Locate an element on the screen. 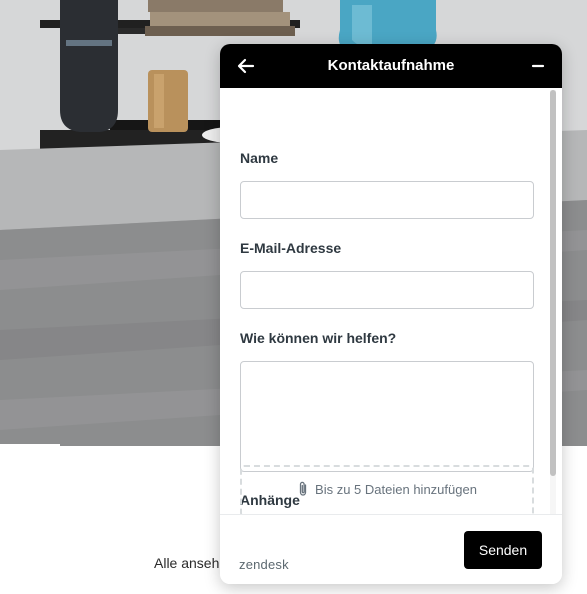  zendesk-logo: zendesk is located at coordinates (264, 564).